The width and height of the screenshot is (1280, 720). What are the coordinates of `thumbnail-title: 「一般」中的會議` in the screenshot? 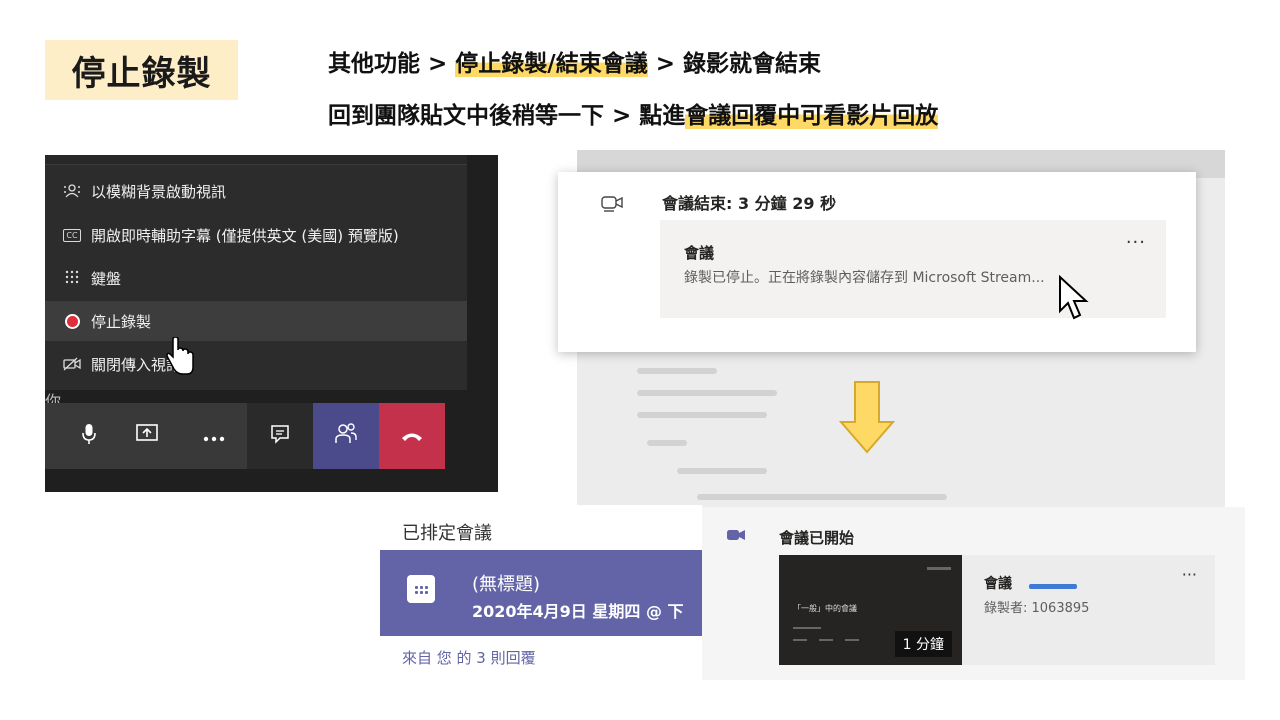 It's located at (825, 608).